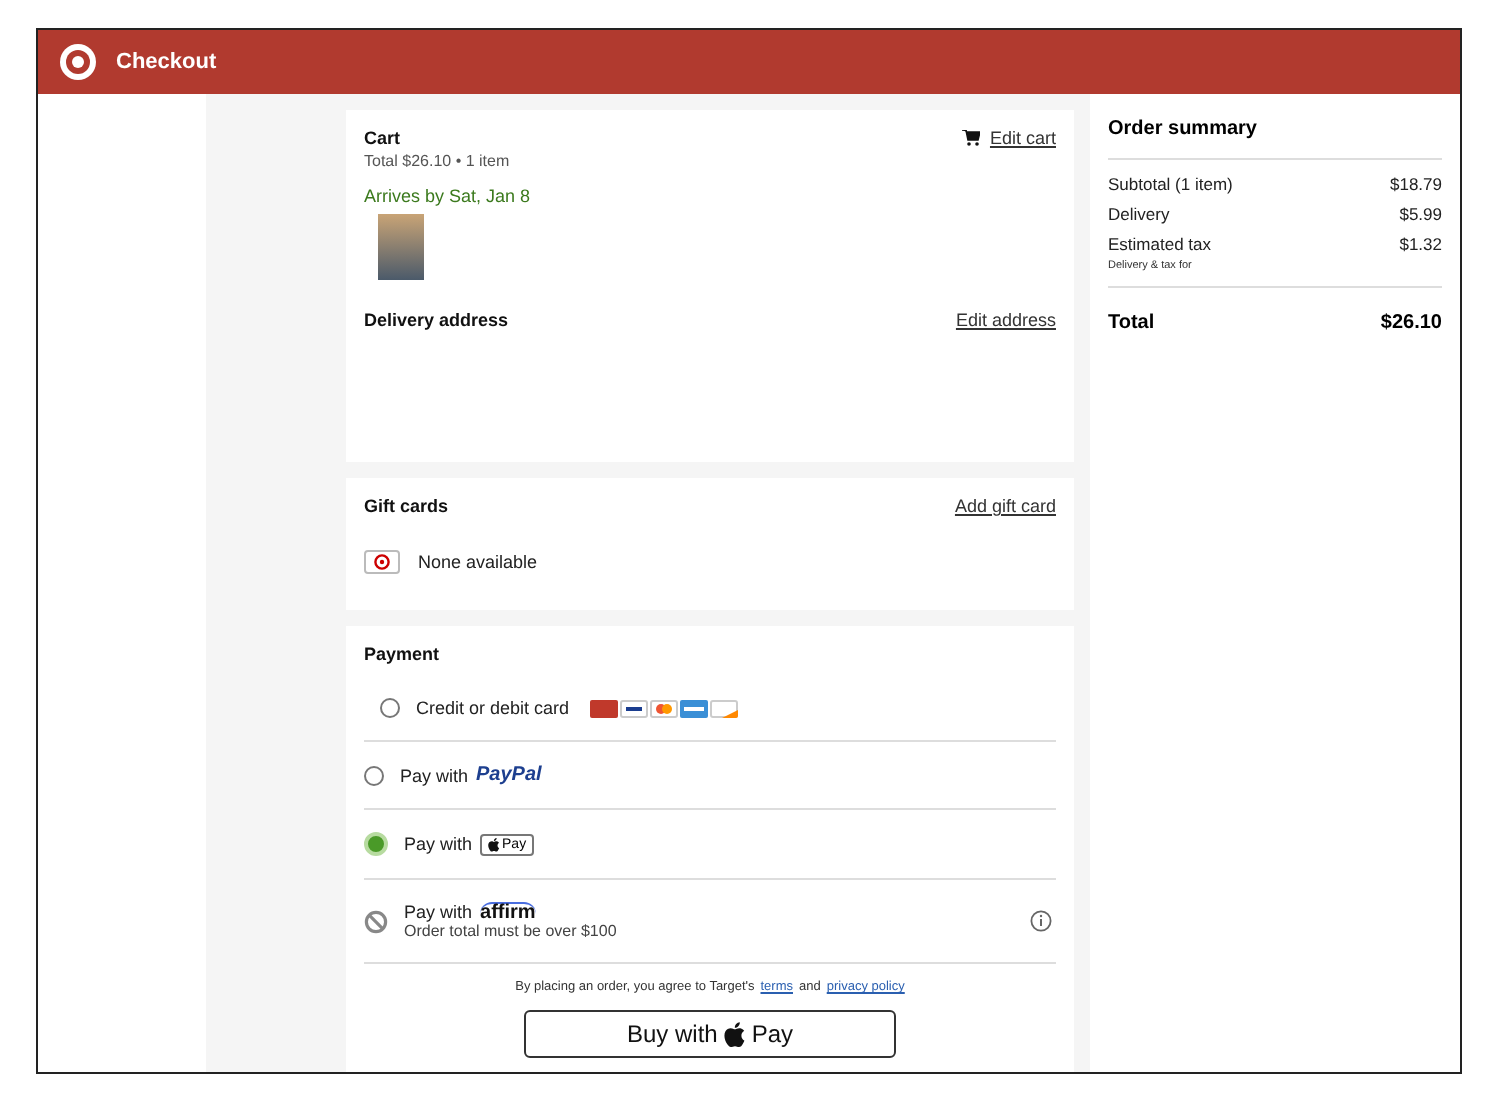 The width and height of the screenshot is (1500, 1100). I want to click on arrival-date-text: Arrives by Sat, Jan 8, so click(448, 196).